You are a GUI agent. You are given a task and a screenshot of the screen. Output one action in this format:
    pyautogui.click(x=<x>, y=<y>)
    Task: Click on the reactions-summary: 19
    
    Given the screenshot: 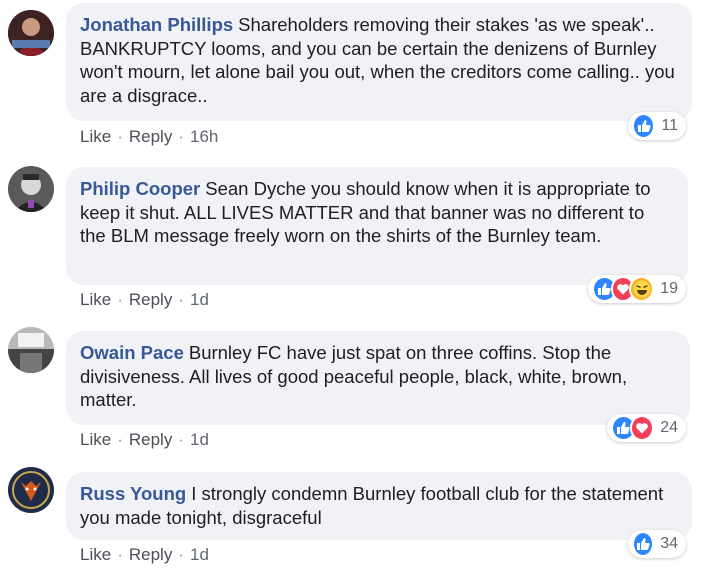 What is the action you would take?
    pyautogui.click(x=637, y=289)
    